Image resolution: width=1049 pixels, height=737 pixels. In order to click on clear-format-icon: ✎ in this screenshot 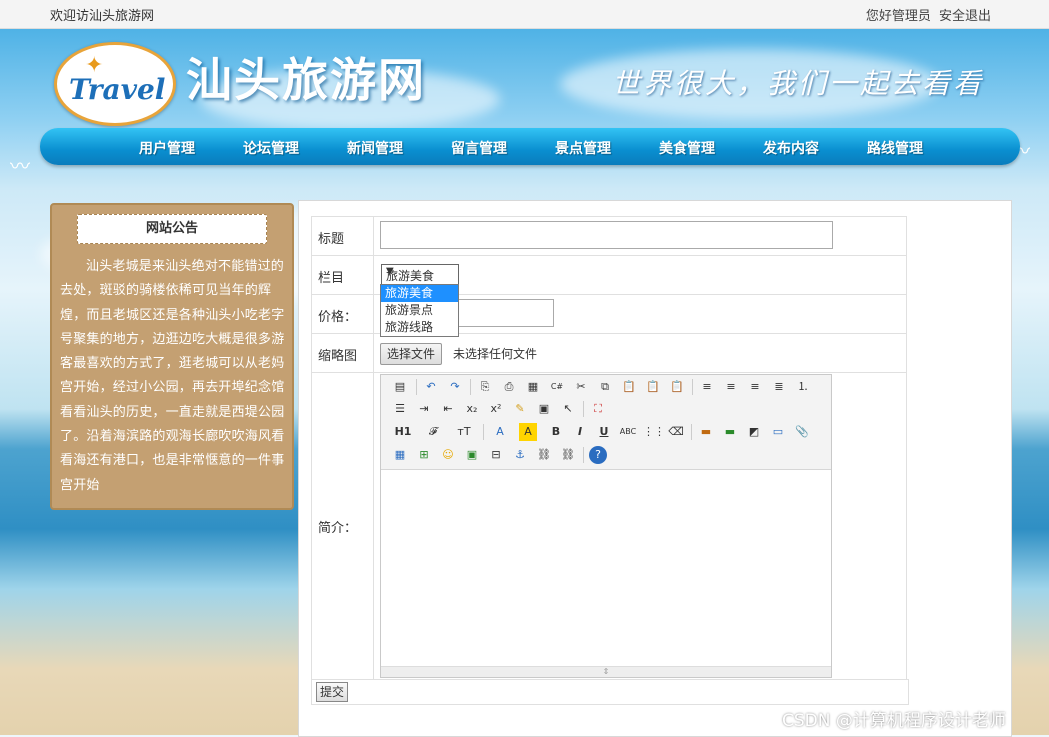, I will do `click(520, 409)`.